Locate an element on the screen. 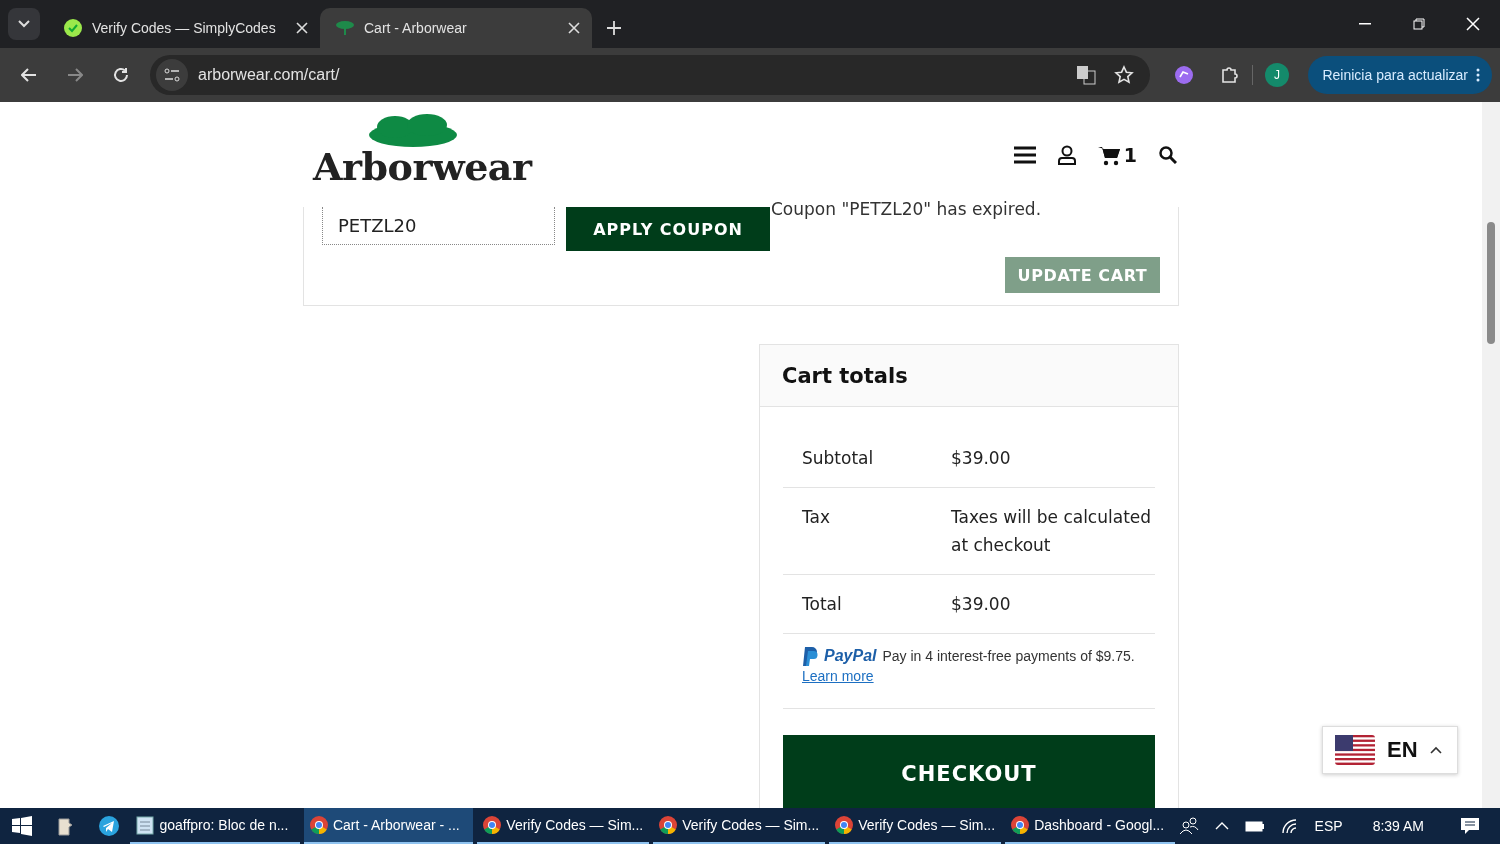 The width and height of the screenshot is (1500, 844). browser-tab: Cart - Arborwear is located at coordinates (456, 28).